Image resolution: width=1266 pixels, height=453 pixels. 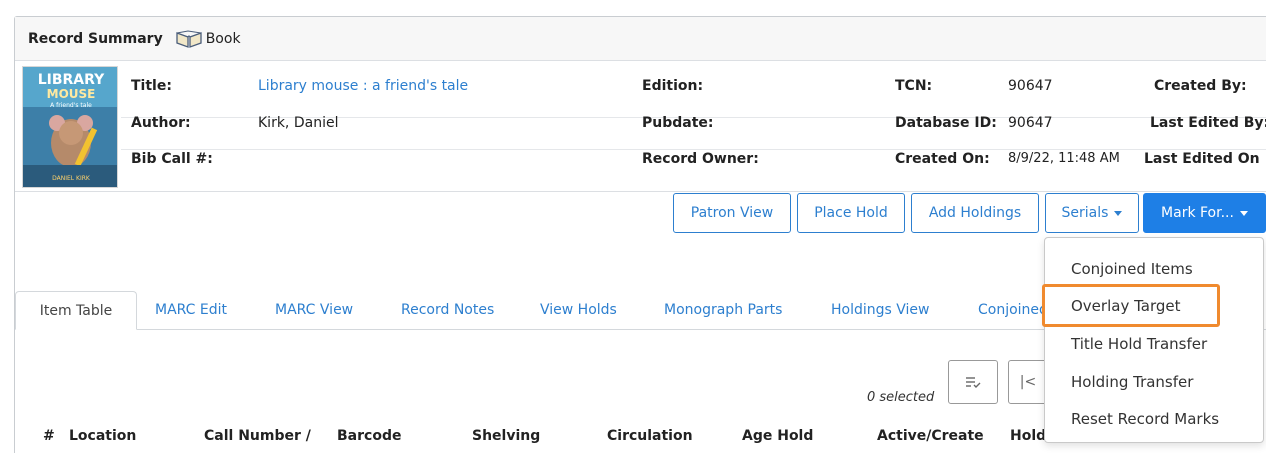 I want to click on place-hold-button: Place Hold, so click(x=851, y=213).